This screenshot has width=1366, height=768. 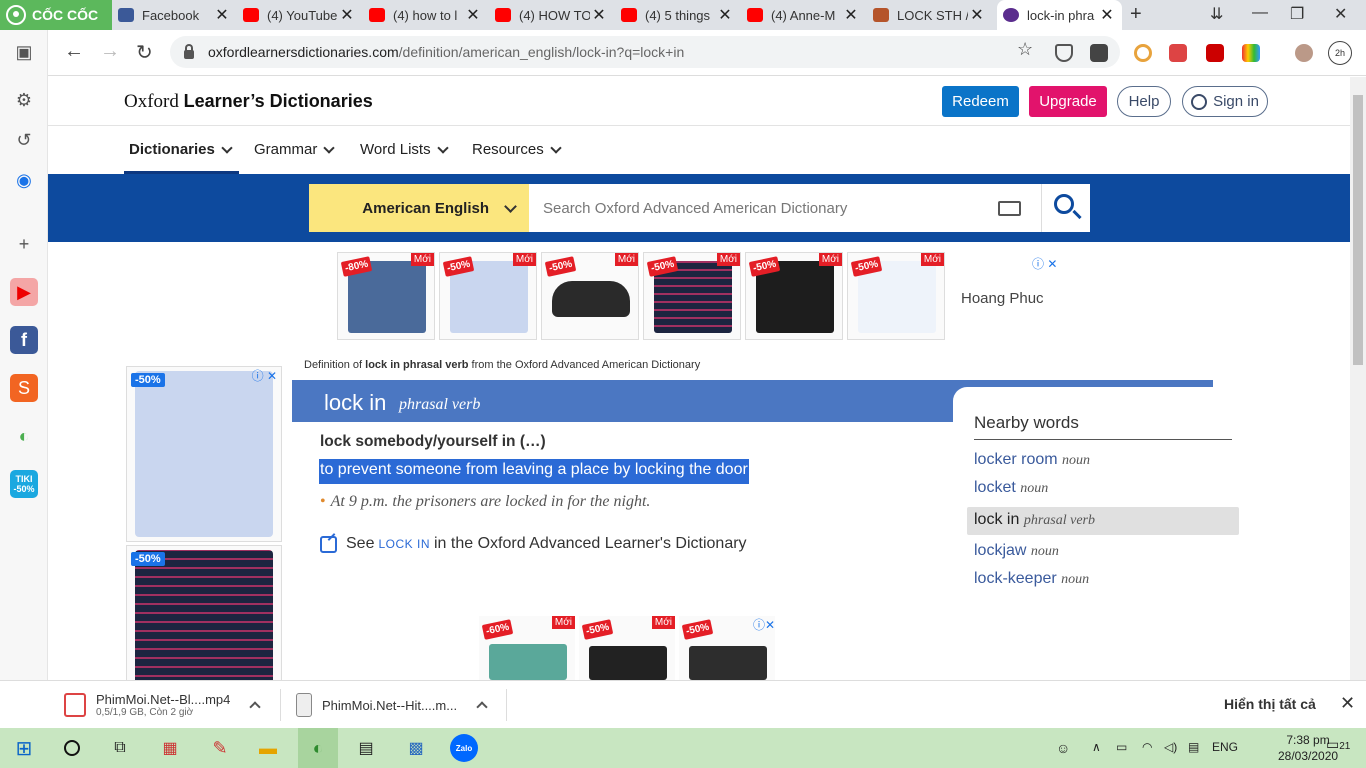 I want to click on tab-oxford-active: lock-in phra ✕, so click(x=1059, y=15).